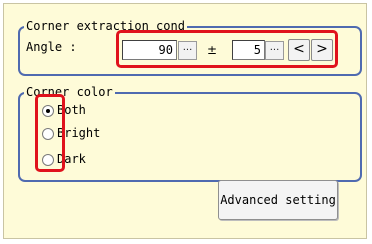 The image size is (372, 244). What do you see at coordinates (51, 47) in the screenshot?
I see `angle-label: Angle :` at bounding box center [51, 47].